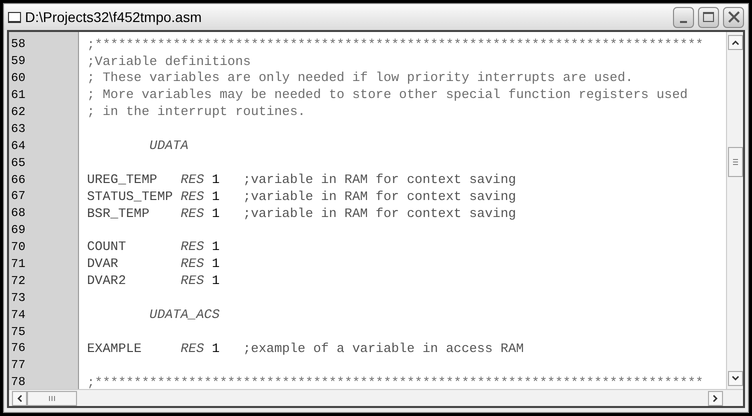 The width and height of the screenshot is (752, 416). Describe the element at coordinates (18, 231) in the screenshot. I see `line-number: 69` at that location.